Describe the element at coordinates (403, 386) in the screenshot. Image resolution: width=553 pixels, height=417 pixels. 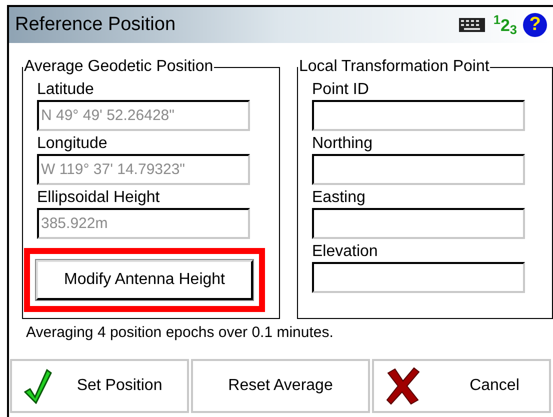
I see `close-icon` at that location.